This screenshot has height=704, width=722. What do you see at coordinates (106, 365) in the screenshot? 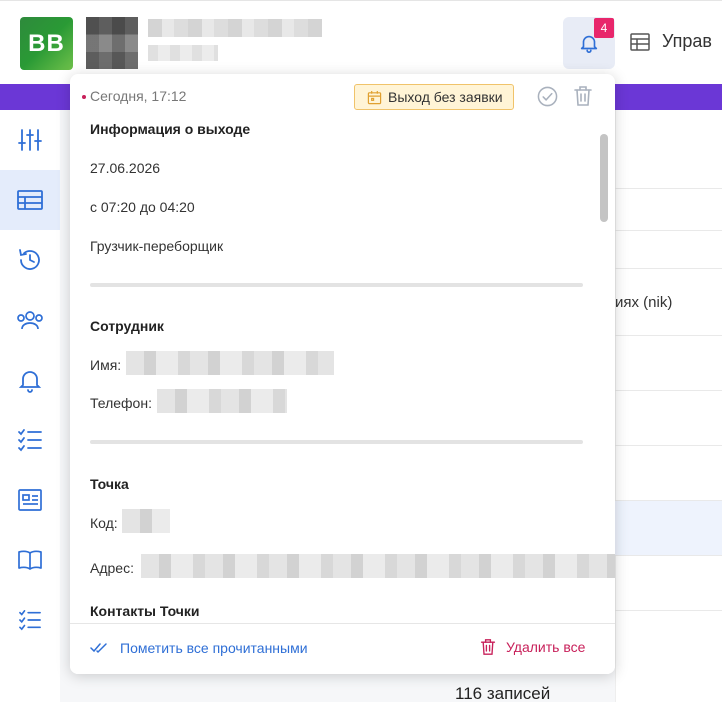
I see `employee-name-label: Имя:` at bounding box center [106, 365].